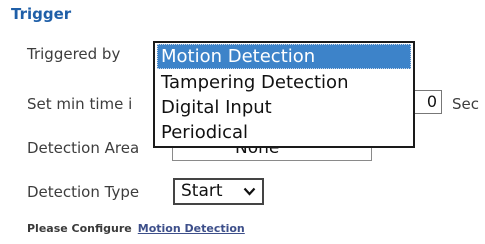 The height and width of the screenshot is (244, 485). Describe the element at coordinates (284, 132) in the screenshot. I see `option-periodical: Periodical` at that location.